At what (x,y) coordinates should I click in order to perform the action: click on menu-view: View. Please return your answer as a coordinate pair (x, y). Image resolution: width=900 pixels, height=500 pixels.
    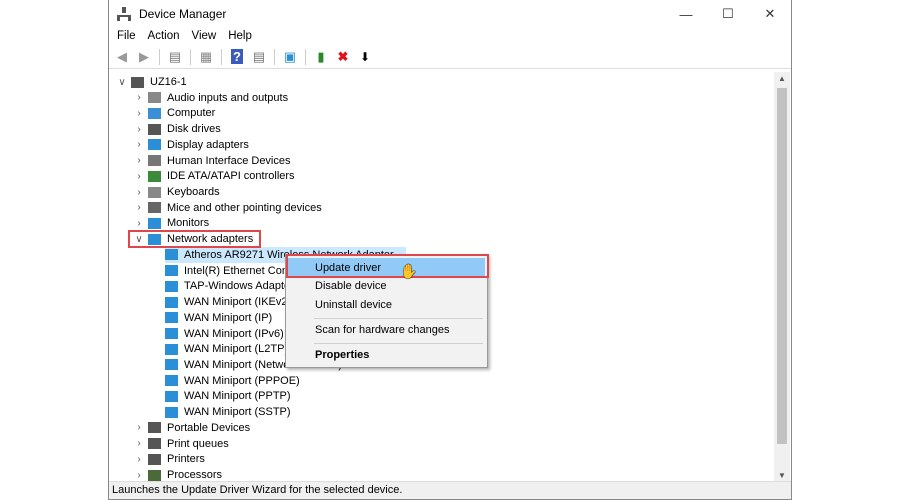
    Looking at the image, I should click on (204, 36).